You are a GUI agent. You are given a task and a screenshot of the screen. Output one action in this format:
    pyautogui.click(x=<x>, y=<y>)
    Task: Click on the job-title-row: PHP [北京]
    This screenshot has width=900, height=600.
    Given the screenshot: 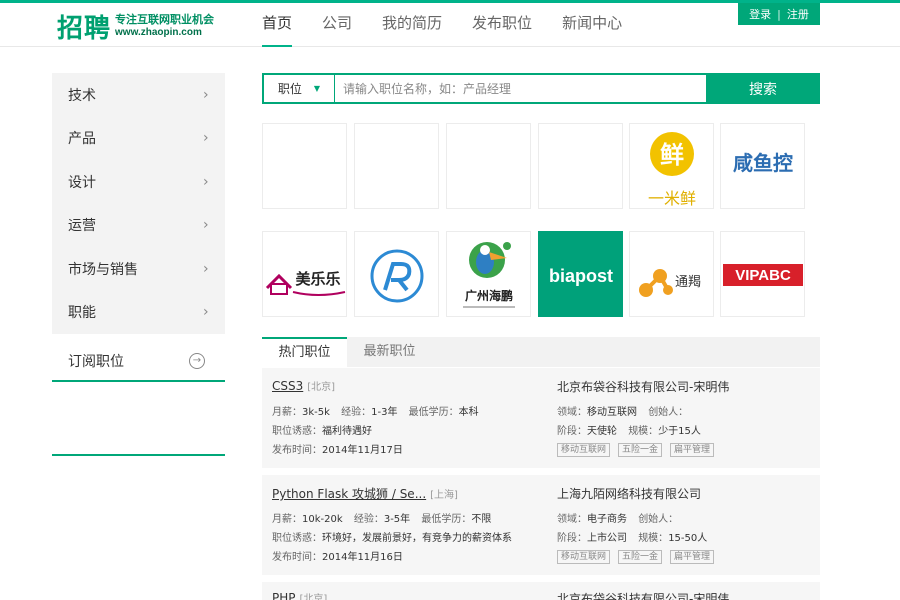 What is the action you would take?
    pyautogui.click(x=412, y=595)
    